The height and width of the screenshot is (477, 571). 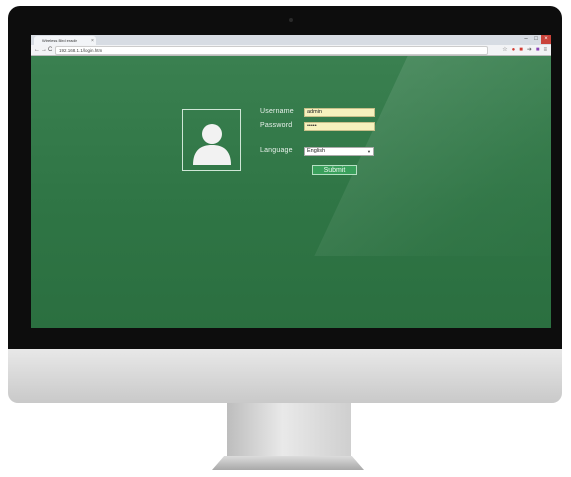 I want to click on monitor-foot, so click(x=288, y=463).